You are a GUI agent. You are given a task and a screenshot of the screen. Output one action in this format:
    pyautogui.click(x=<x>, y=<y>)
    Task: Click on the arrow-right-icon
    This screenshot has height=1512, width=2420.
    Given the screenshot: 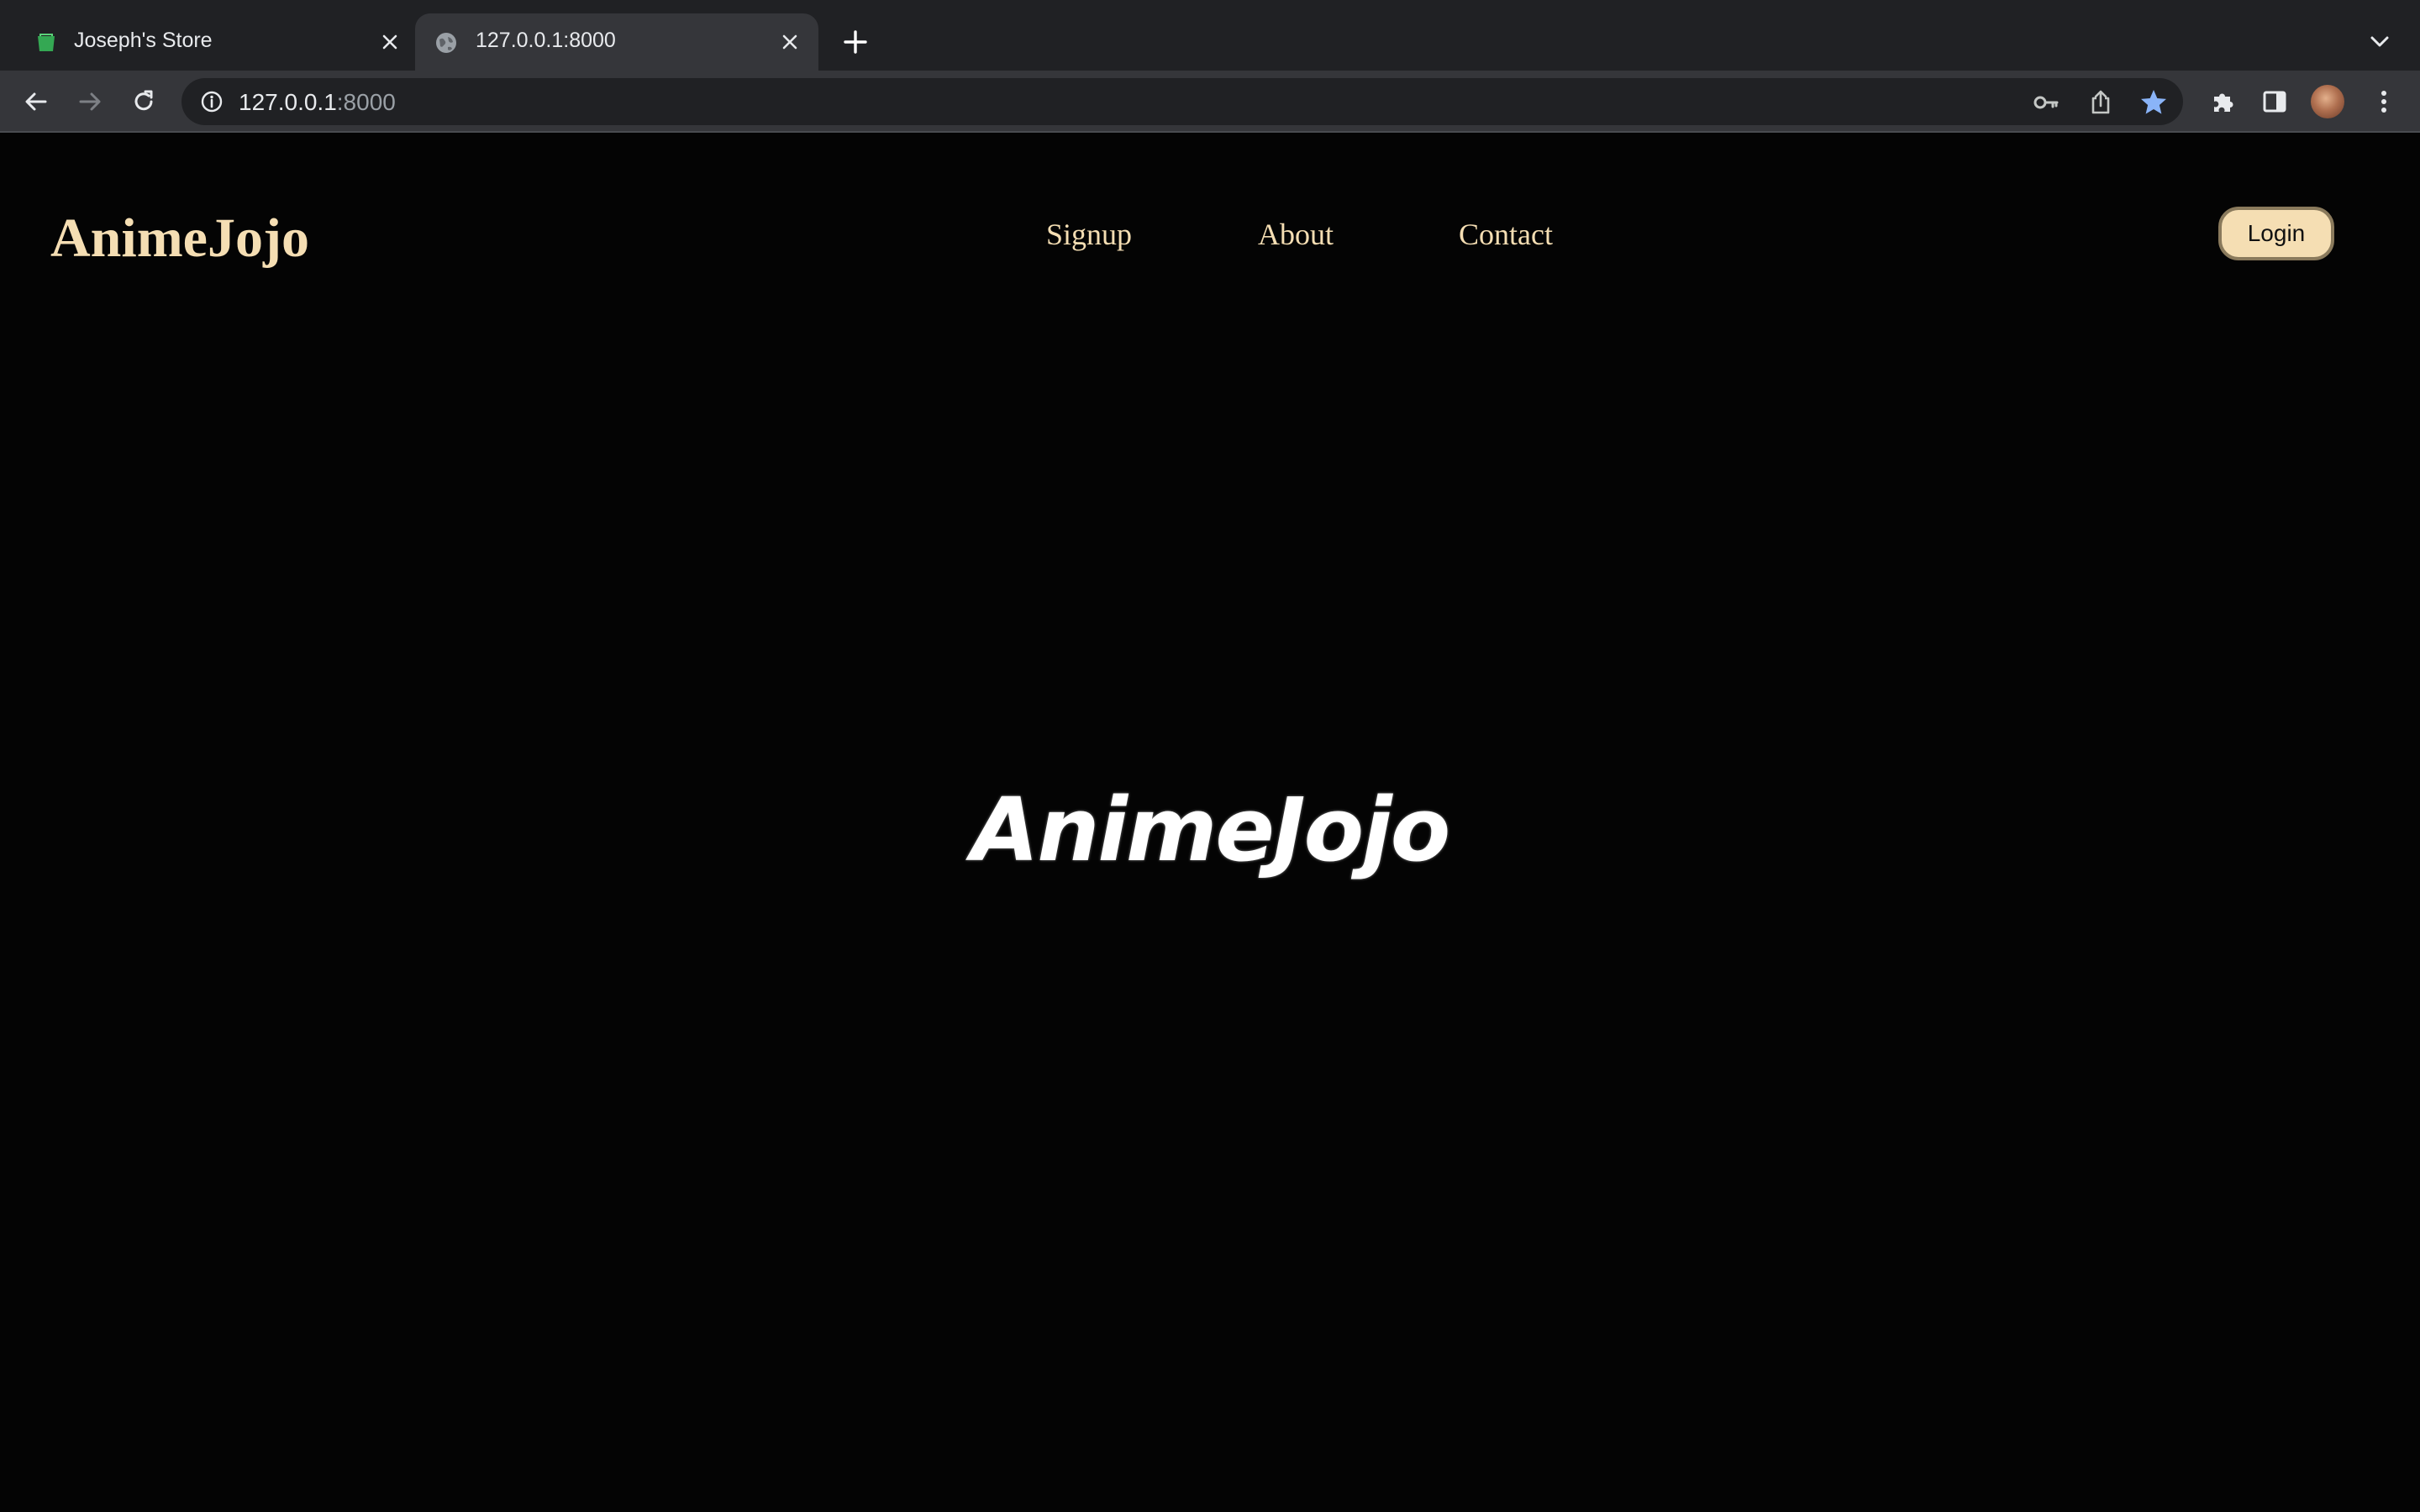 What is the action you would take?
    pyautogui.click(x=90, y=101)
    